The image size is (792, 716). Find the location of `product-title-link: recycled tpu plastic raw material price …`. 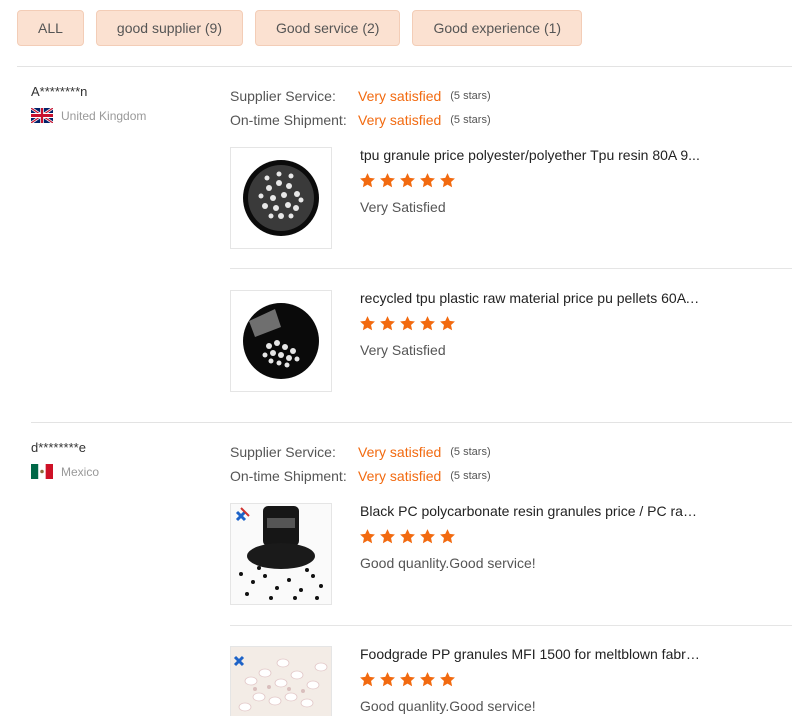

product-title-link: recycled tpu plastic raw material price … is located at coordinates (530, 298).